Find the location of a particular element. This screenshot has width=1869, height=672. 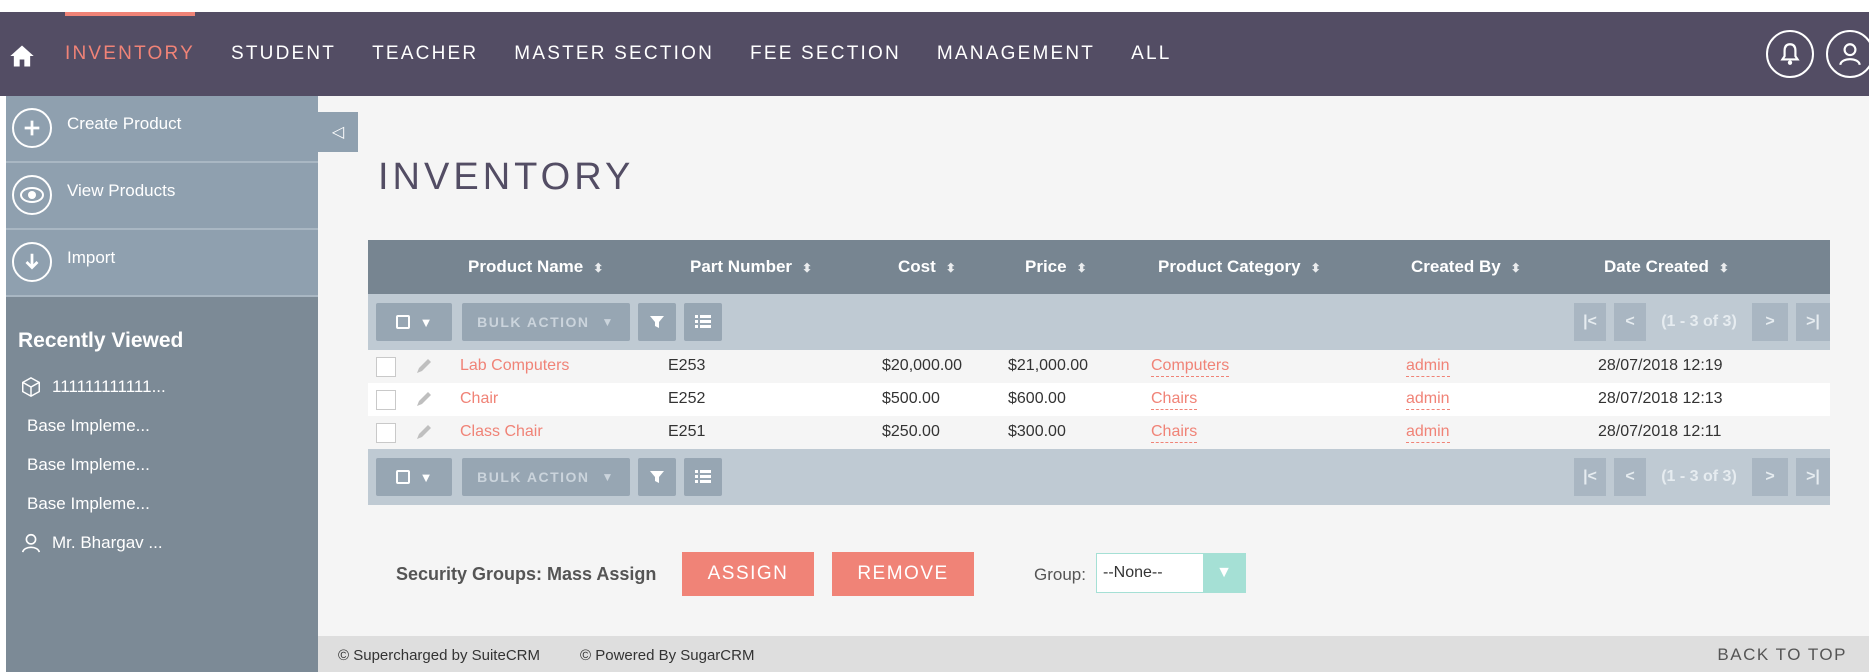

back-to-top-link: BACK TO TOP is located at coordinates (1782, 655).